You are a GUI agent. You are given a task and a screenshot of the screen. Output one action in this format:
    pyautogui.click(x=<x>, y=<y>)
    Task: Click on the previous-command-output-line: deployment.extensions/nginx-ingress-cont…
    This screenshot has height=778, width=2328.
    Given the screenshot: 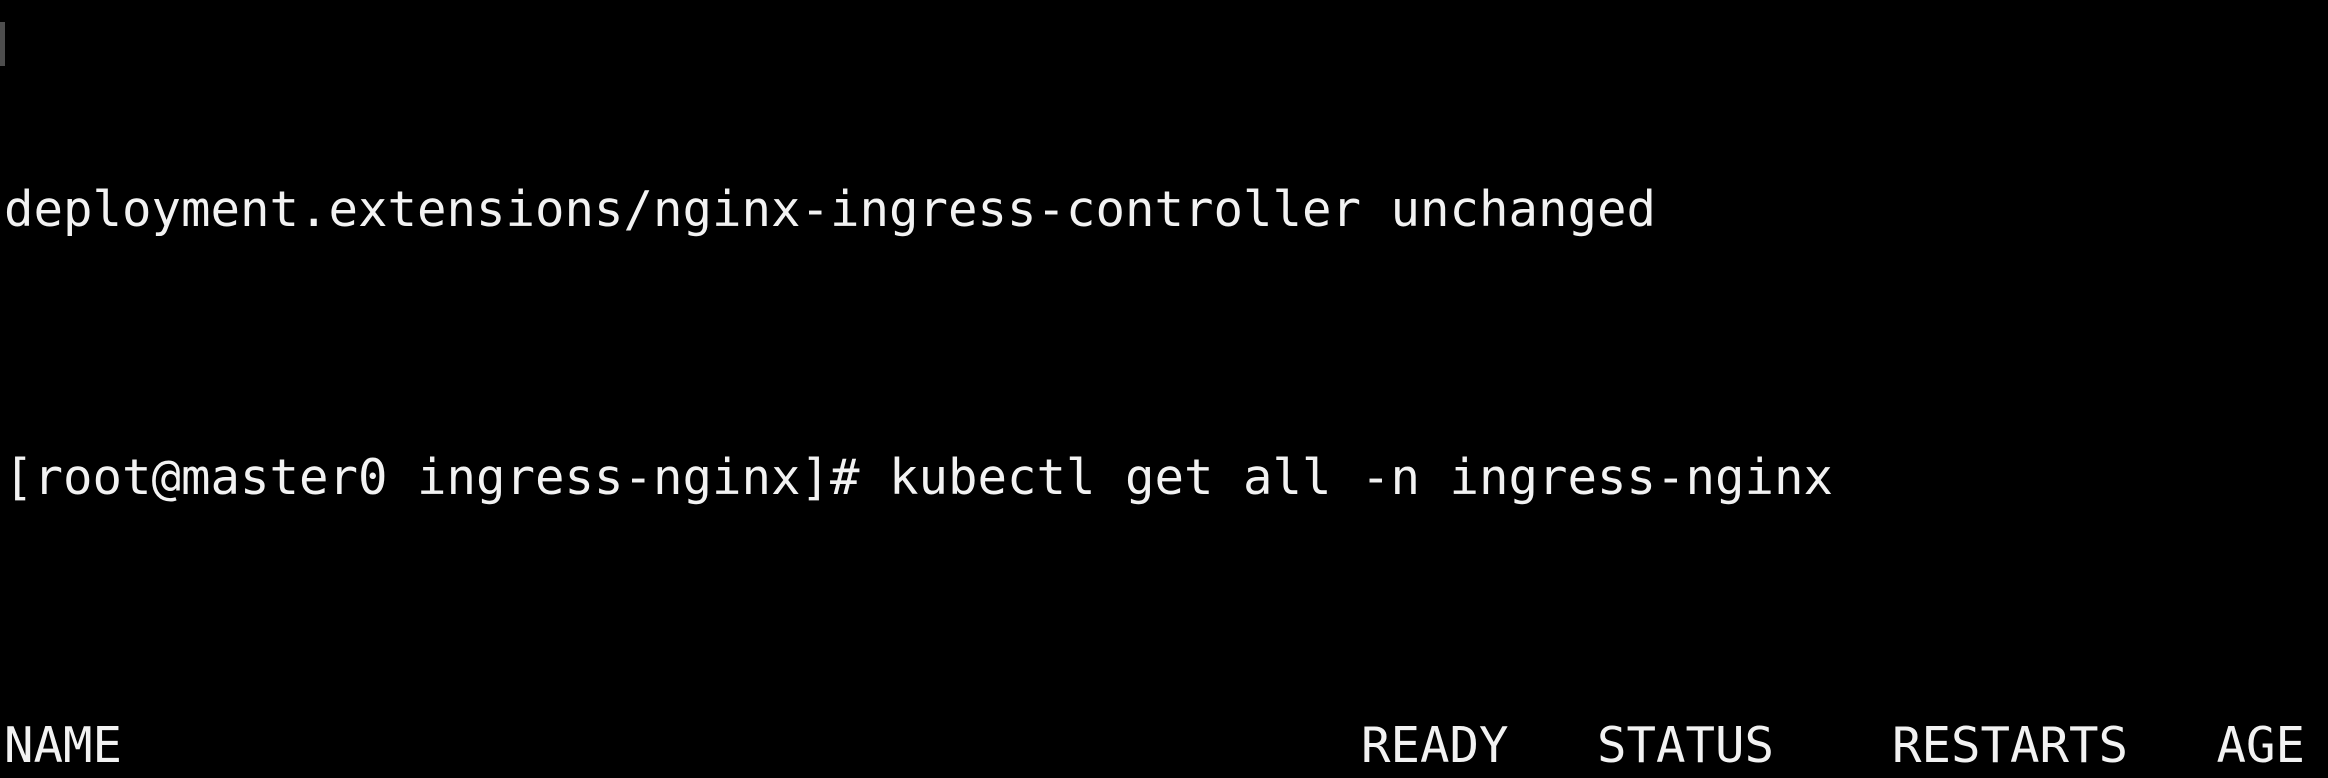 What is the action you would take?
    pyautogui.click(x=830, y=209)
    